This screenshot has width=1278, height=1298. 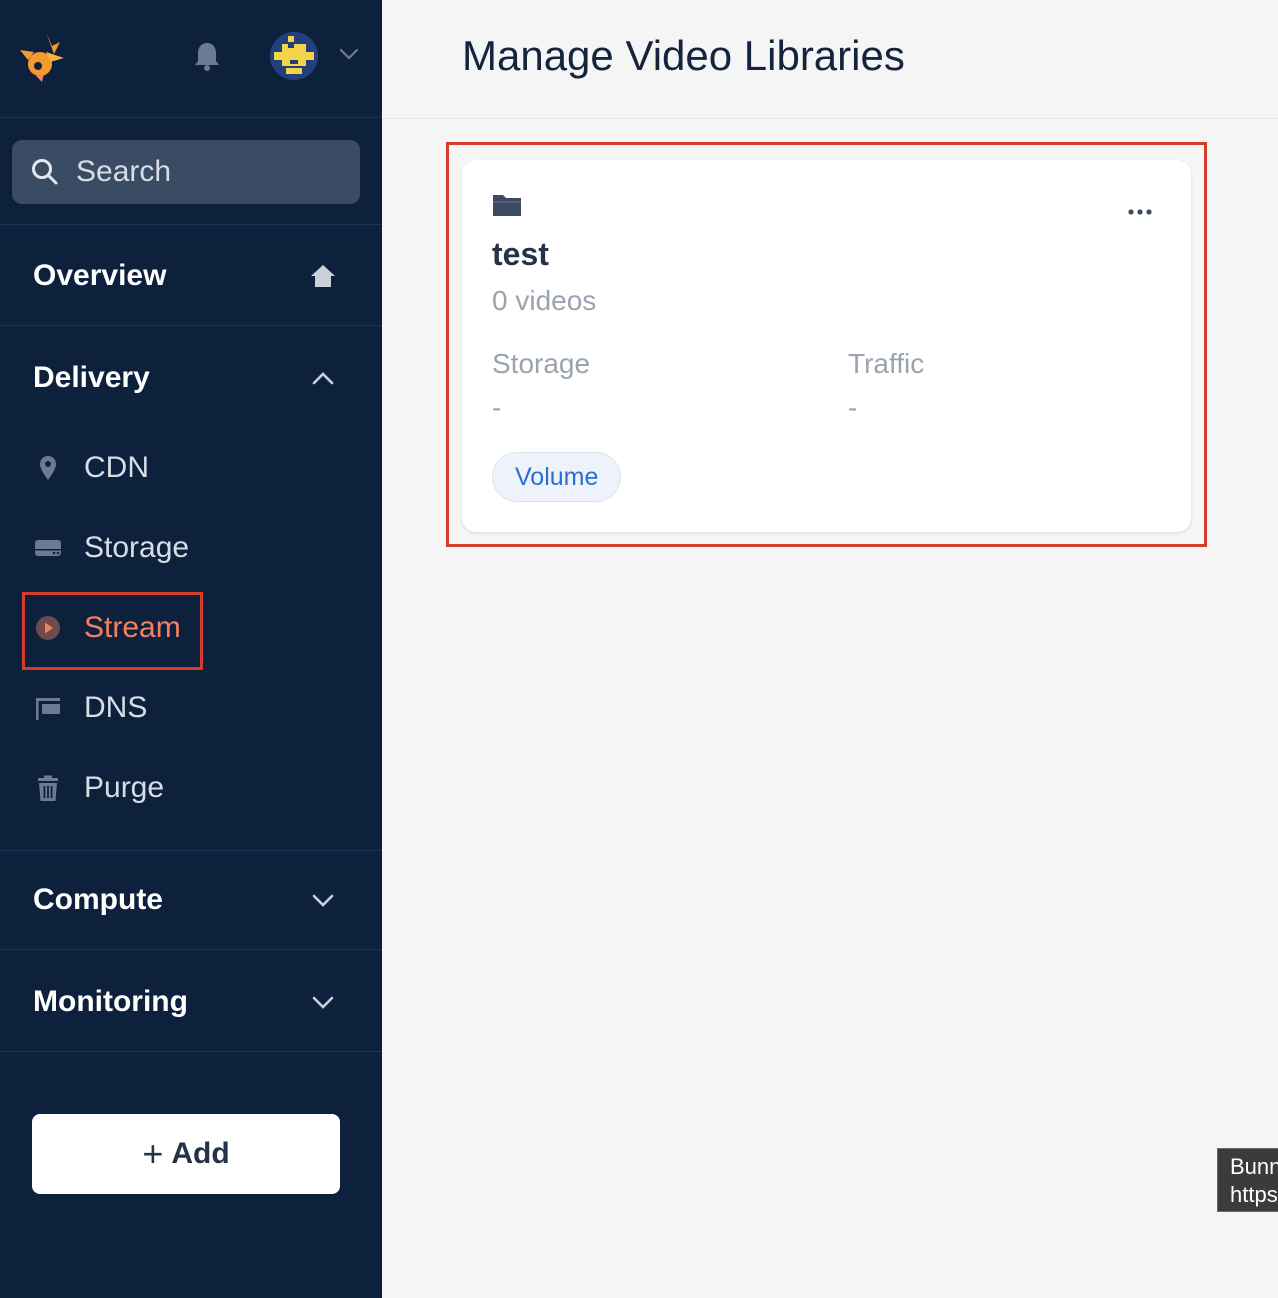 What do you see at coordinates (124, 787) in the screenshot?
I see `nav-item-label: Purge` at bounding box center [124, 787].